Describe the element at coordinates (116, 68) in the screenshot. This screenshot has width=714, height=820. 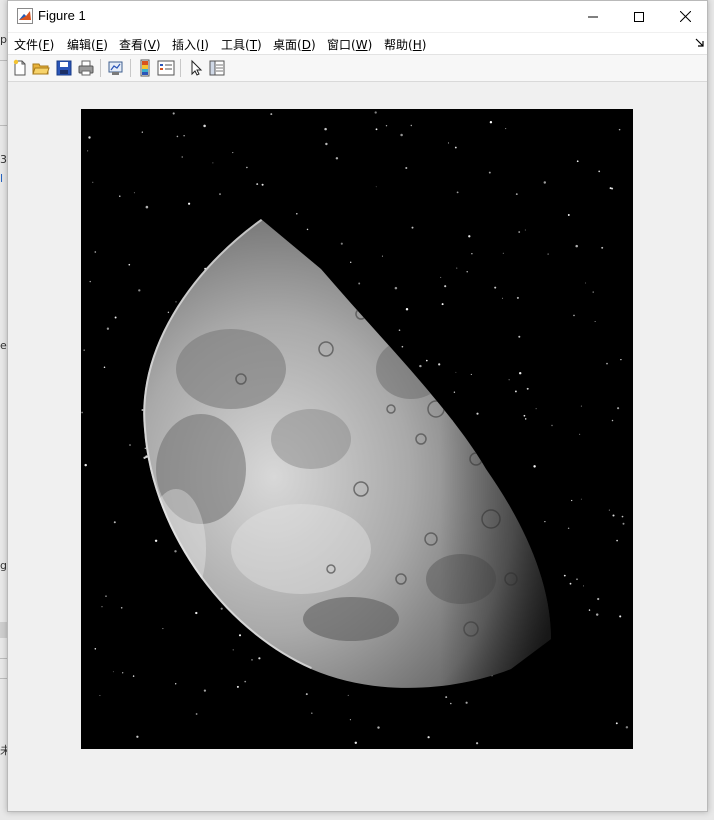
I see `link-plot-icon` at that location.